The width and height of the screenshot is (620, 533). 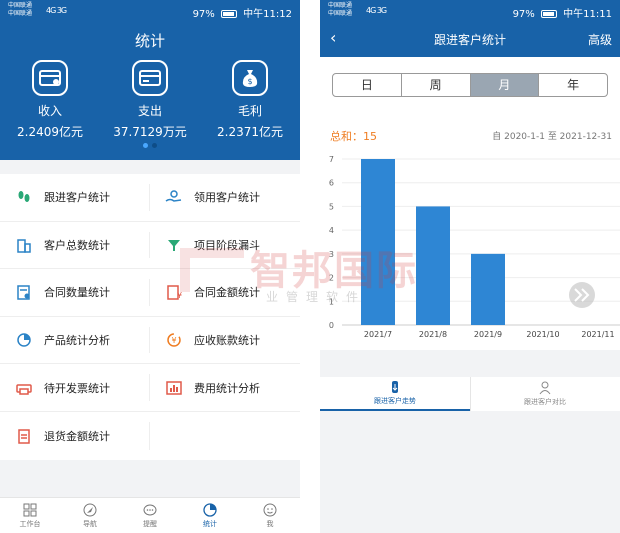 What do you see at coordinates (587, 14) in the screenshot?
I see `clock: 中午11:11` at bounding box center [587, 14].